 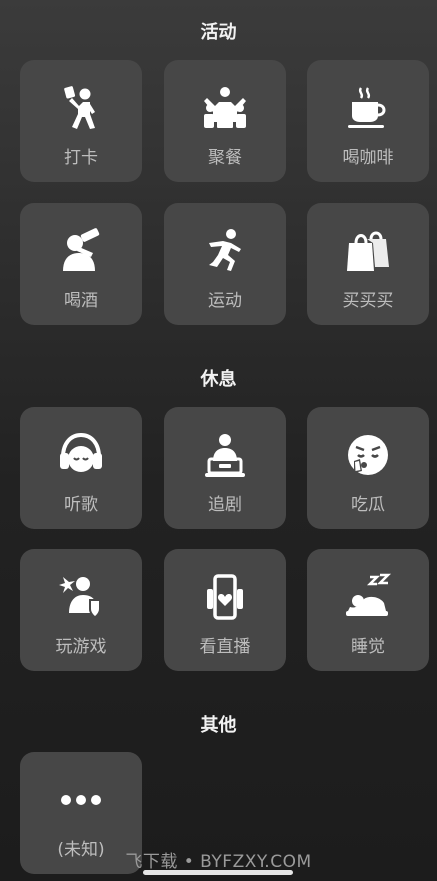 I want to click on tile-label: 看直播, so click(x=225, y=647).